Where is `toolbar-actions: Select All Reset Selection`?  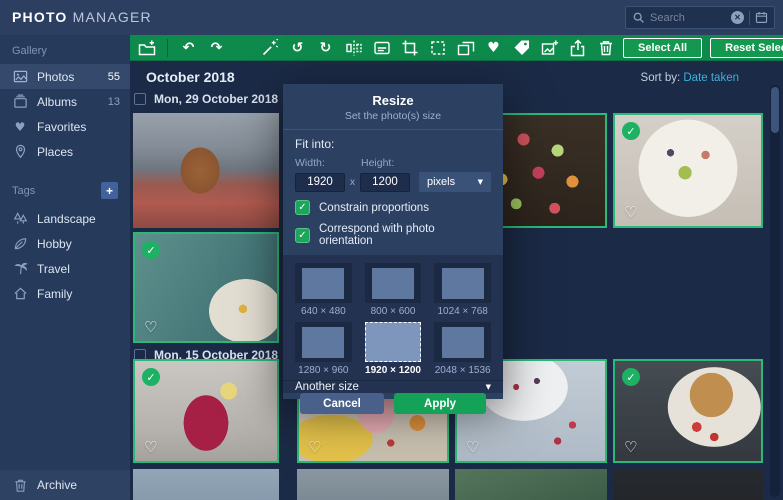 toolbar-actions: Select All Reset Selection is located at coordinates (703, 47).